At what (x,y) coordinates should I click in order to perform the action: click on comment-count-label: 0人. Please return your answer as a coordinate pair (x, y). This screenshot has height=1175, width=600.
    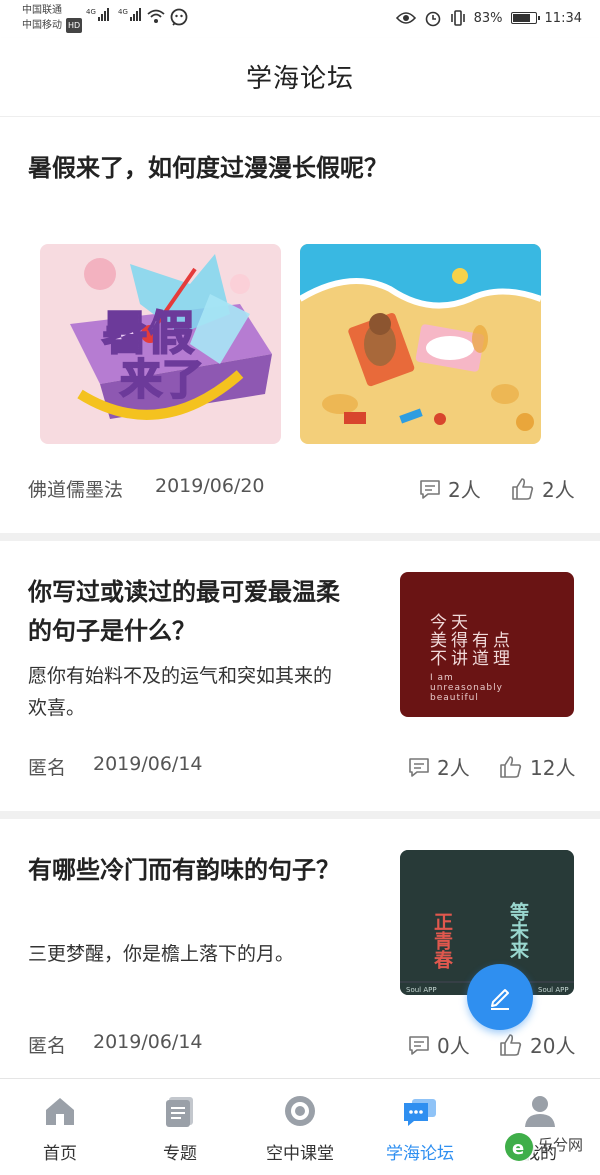
    Looking at the image, I should click on (453, 1046).